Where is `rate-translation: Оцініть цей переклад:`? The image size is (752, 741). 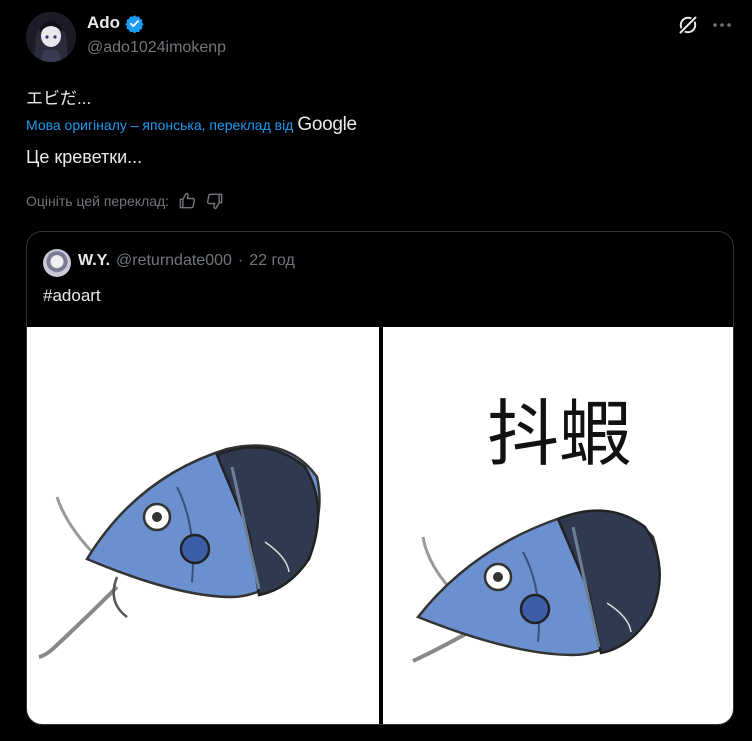
rate-translation: Оцініть цей переклад: is located at coordinates (125, 201).